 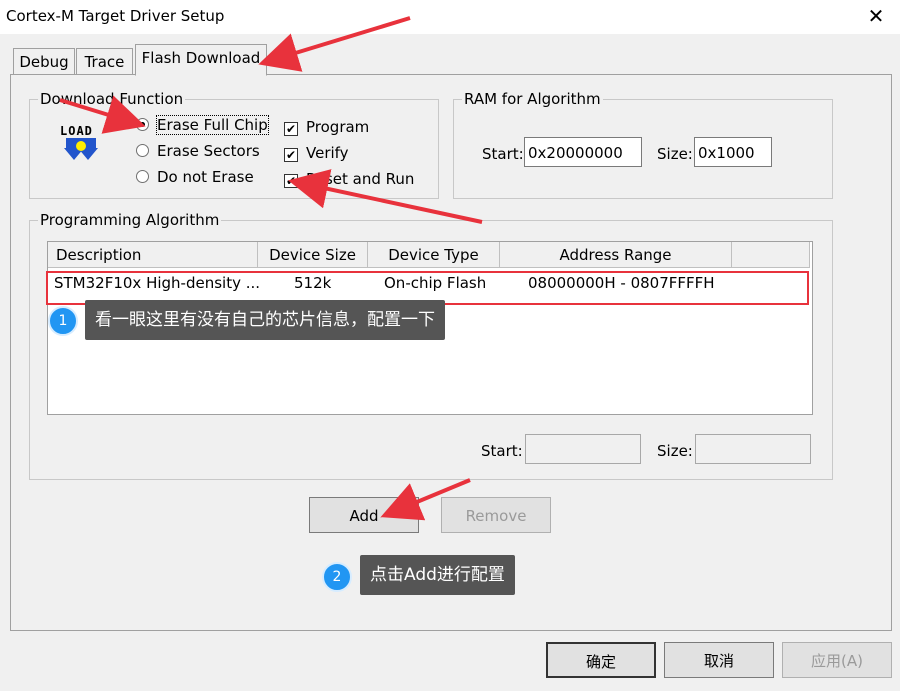 What do you see at coordinates (360, 179) in the screenshot?
I see `check-label: Reset and Run` at bounding box center [360, 179].